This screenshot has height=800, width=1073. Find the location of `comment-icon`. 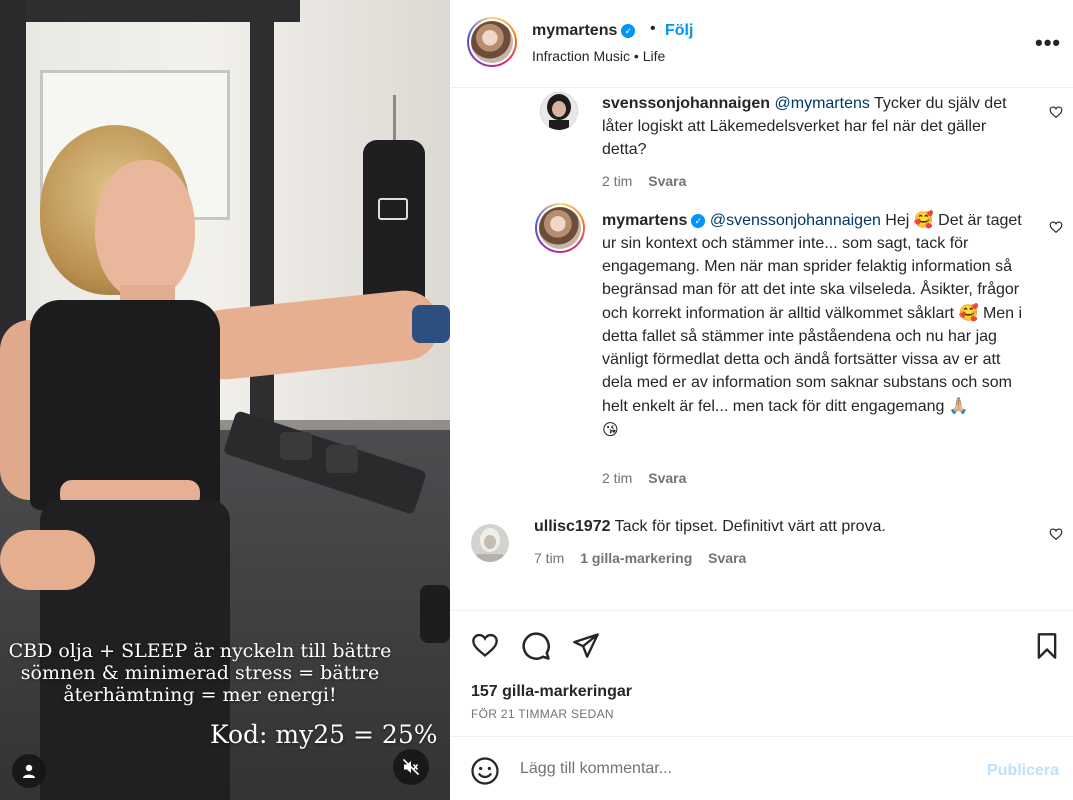

comment-icon is located at coordinates (536, 646).